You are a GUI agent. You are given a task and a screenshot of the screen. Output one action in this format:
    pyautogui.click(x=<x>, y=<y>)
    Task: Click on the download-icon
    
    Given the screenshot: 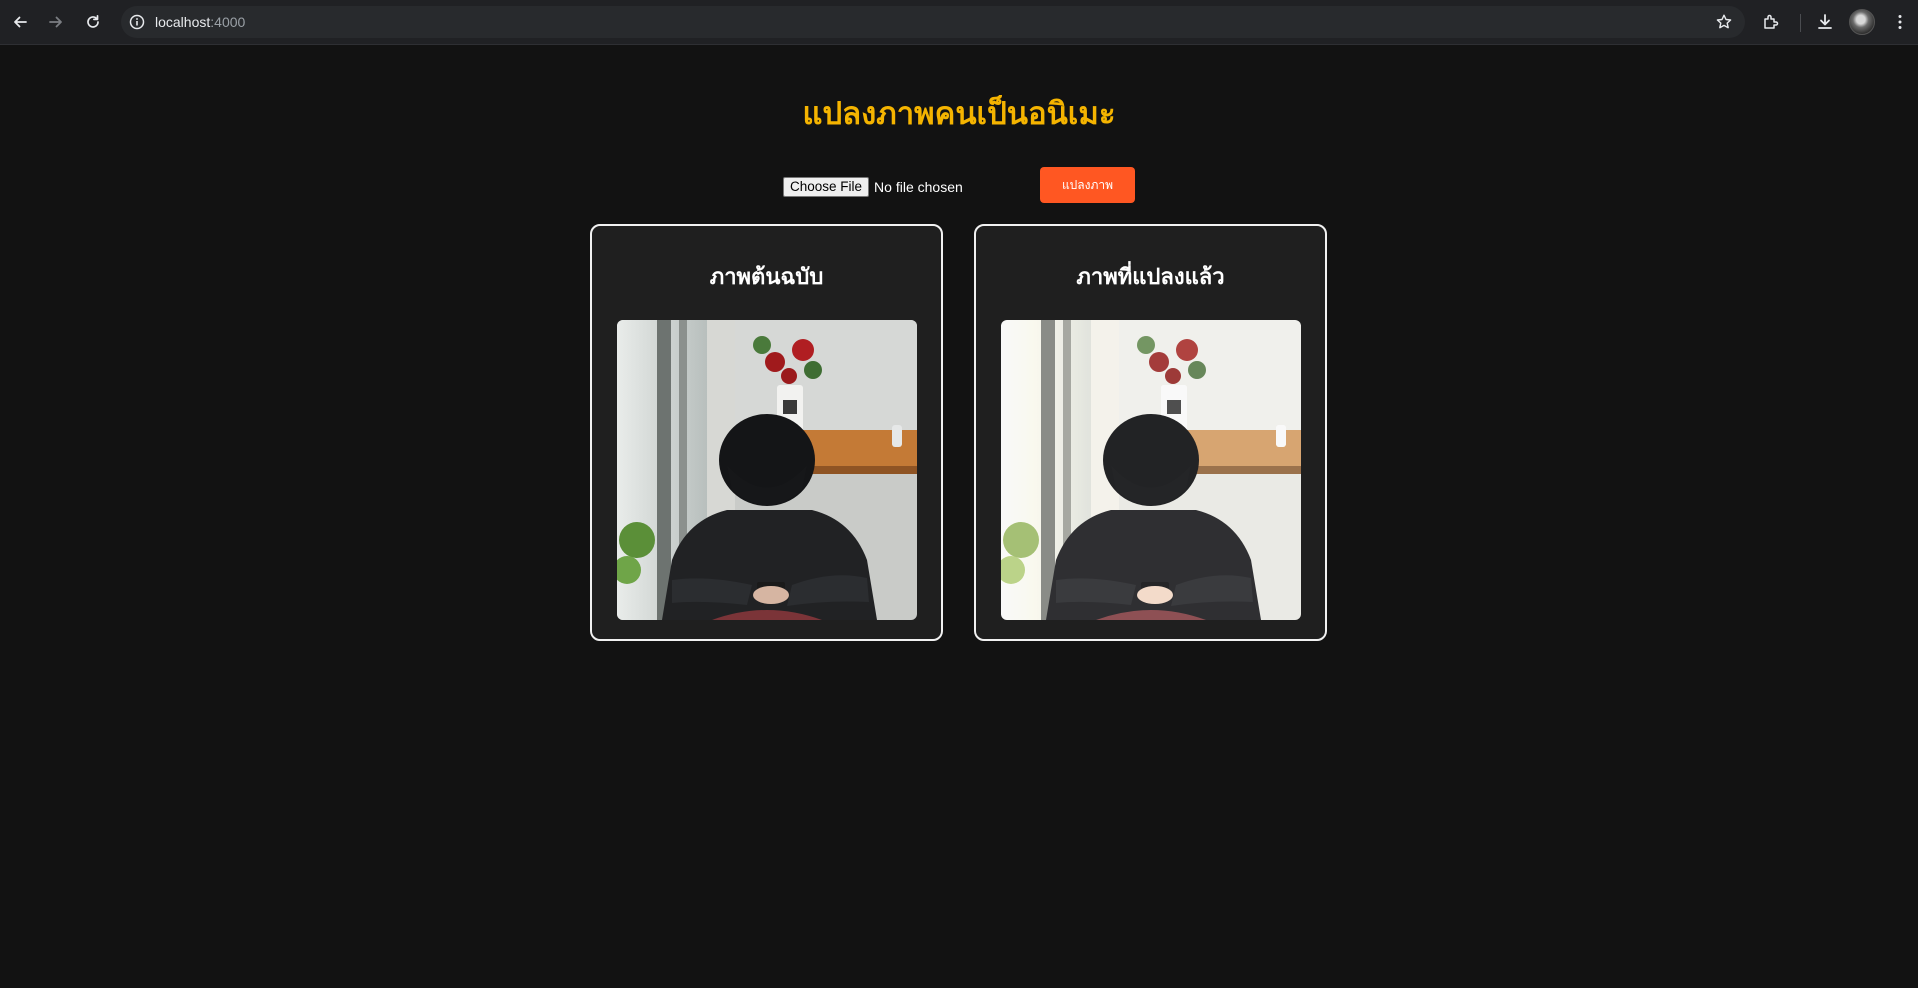 What is the action you would take?
    pyautogui.click(x=1825, y=22)
    